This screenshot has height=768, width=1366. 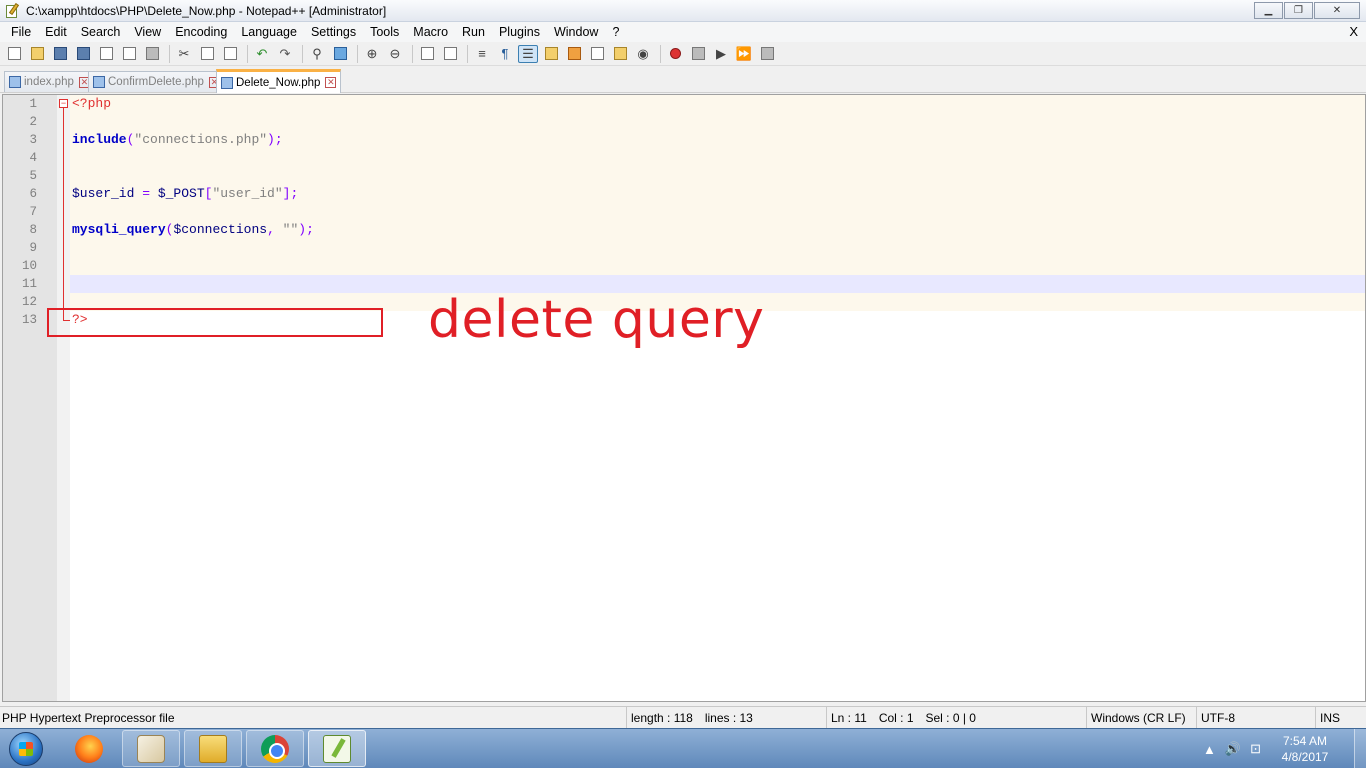 What do you see at coordinates (450, 54) in the screenshot?
I see `sync-horizontal-button` at bounding box center [450, 54].